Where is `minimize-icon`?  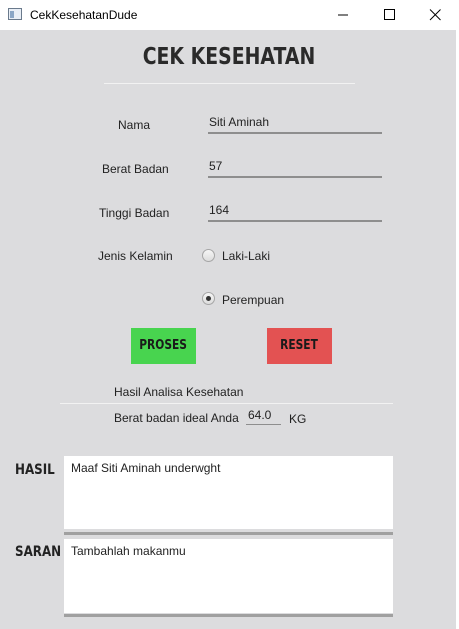
minimize-icon is located at coordinates (343, 15).